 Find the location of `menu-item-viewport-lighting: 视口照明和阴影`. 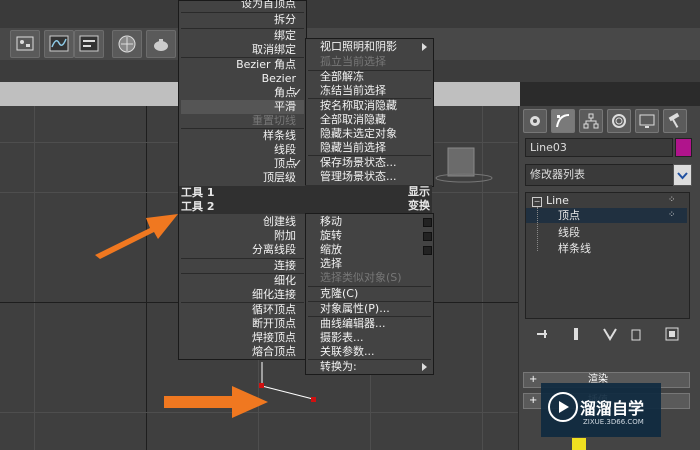

menu-item-viewport-lighting: 视口照明和阴影 is located at coordinates (358, 47).